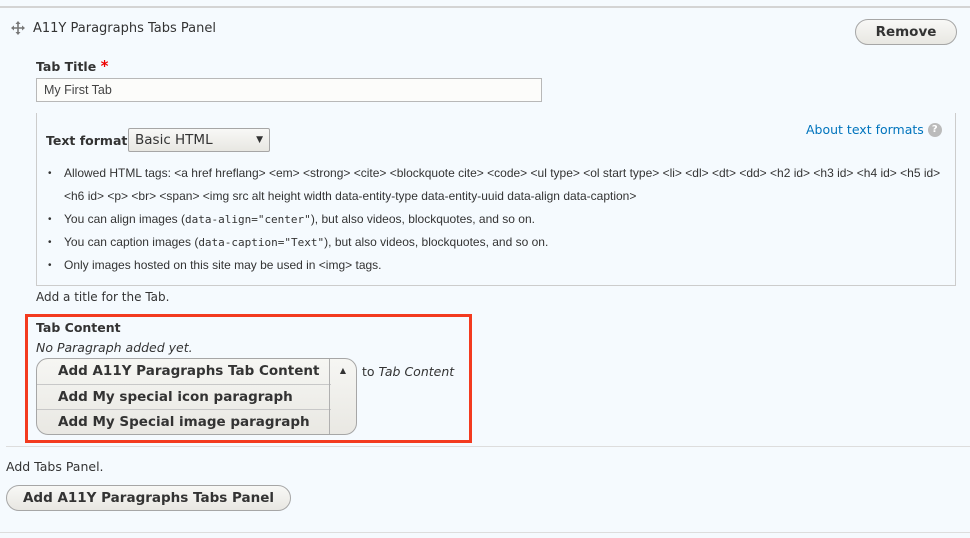 The image size is (970, 538). I want to click on add-tabs-panel-description: Add Tabs Panel., so click(55, 466).